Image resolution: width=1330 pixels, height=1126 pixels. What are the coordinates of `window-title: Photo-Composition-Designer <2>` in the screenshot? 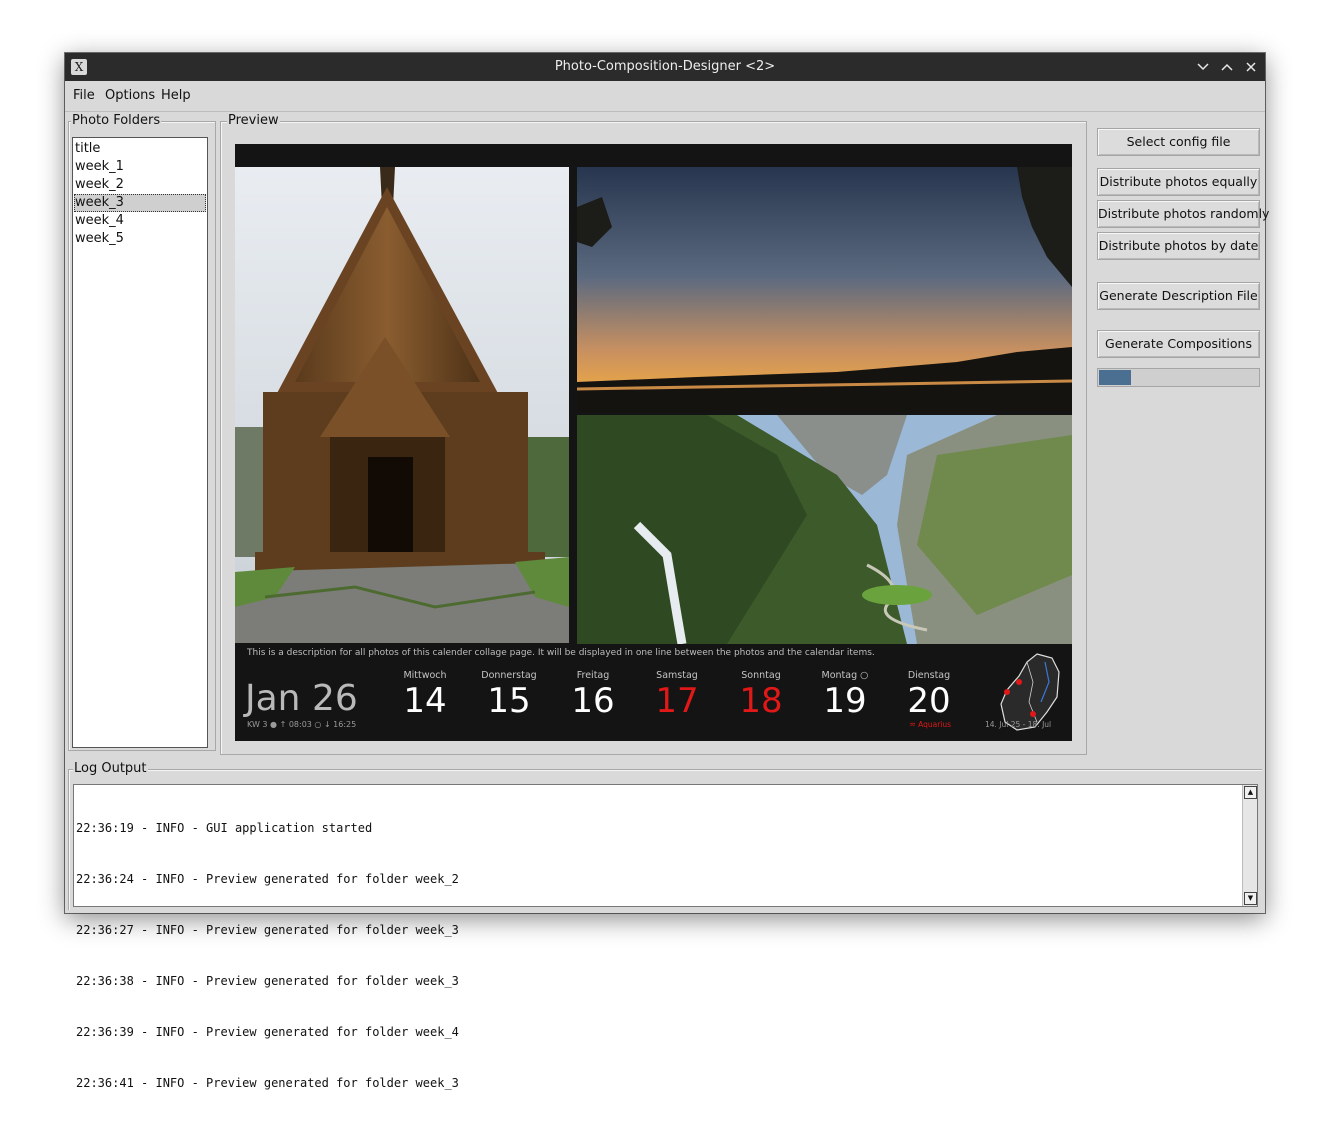 It's located at (665, 66).